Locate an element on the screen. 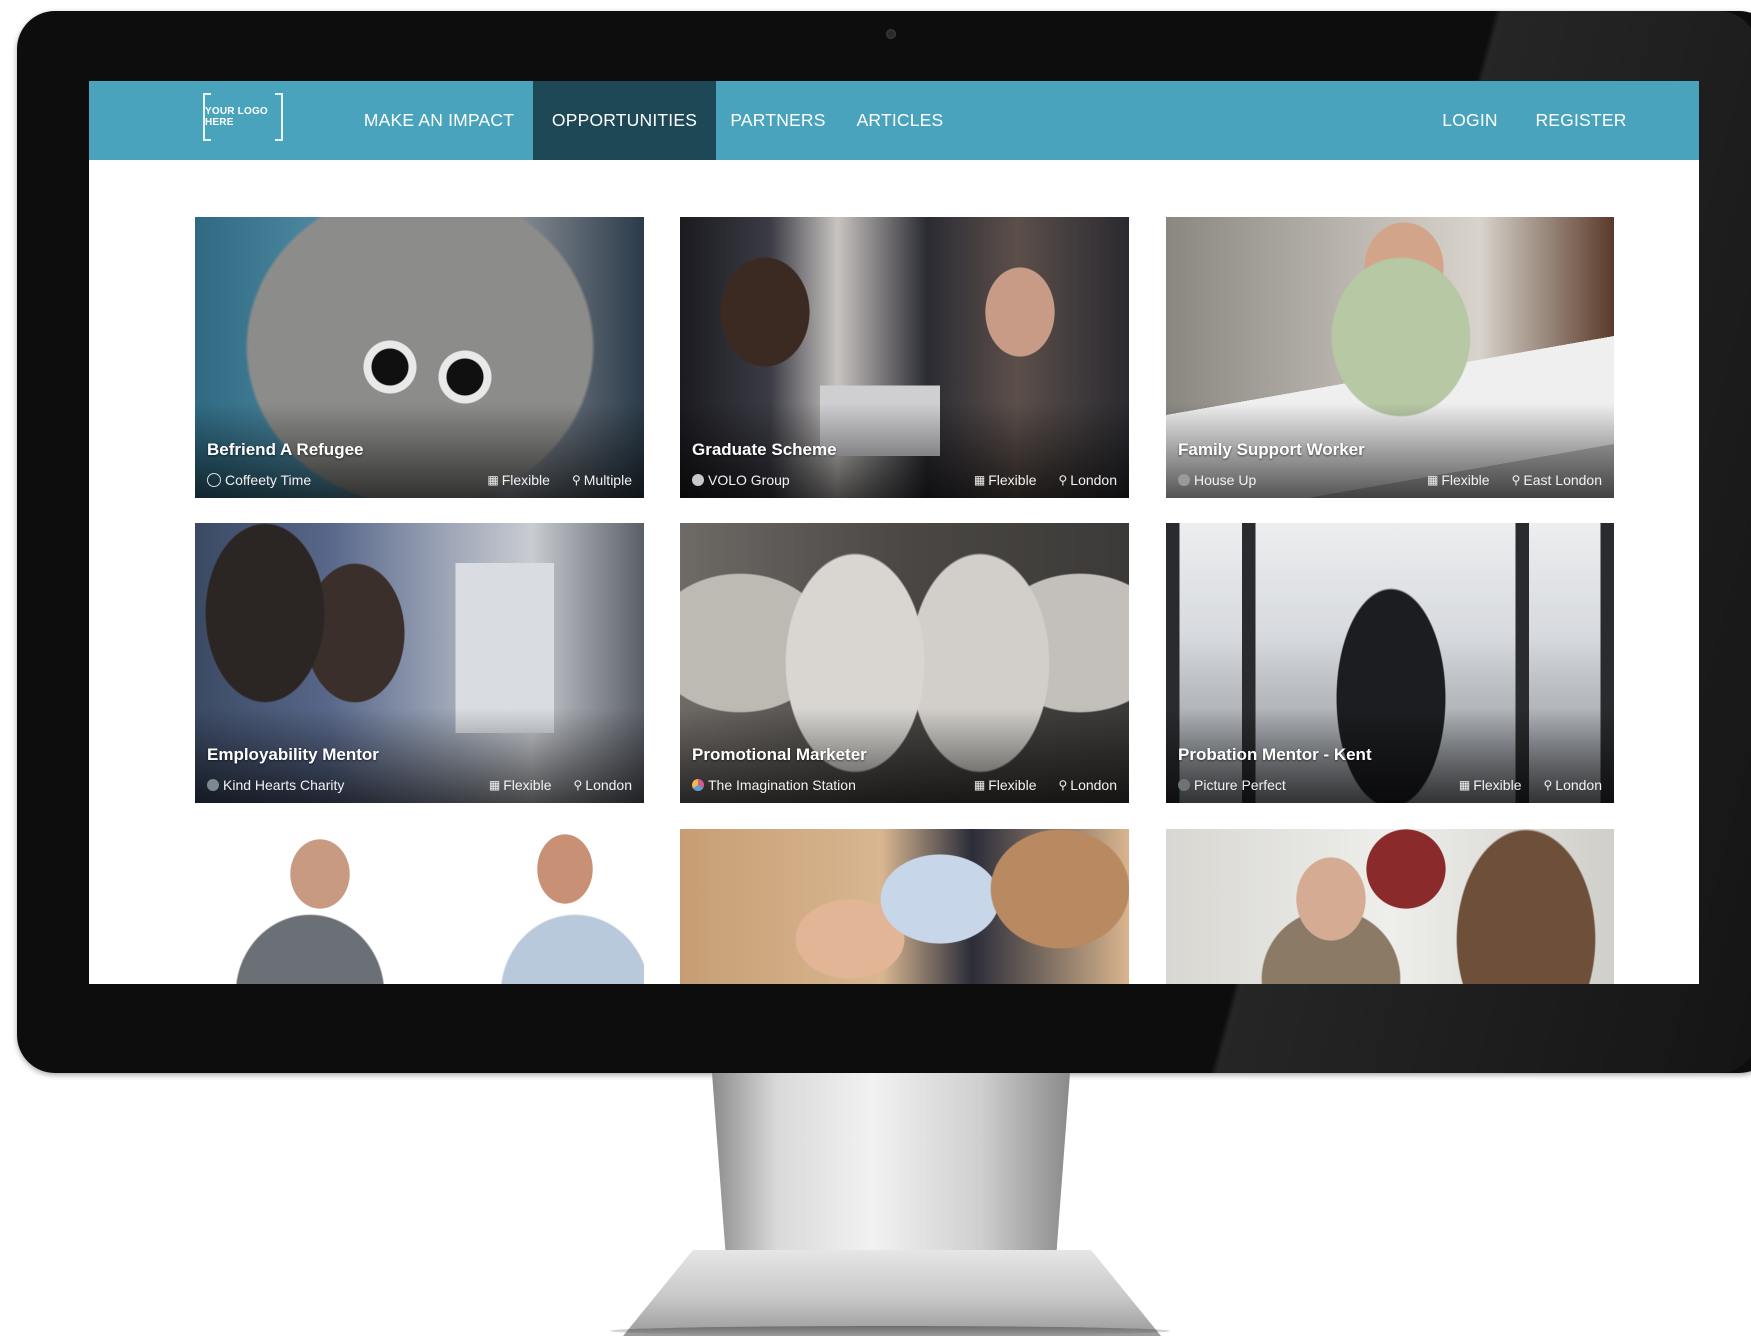 This screenshot has width=1751, height=1336. monitor-stand-base is located at coordinates (892, 1293).